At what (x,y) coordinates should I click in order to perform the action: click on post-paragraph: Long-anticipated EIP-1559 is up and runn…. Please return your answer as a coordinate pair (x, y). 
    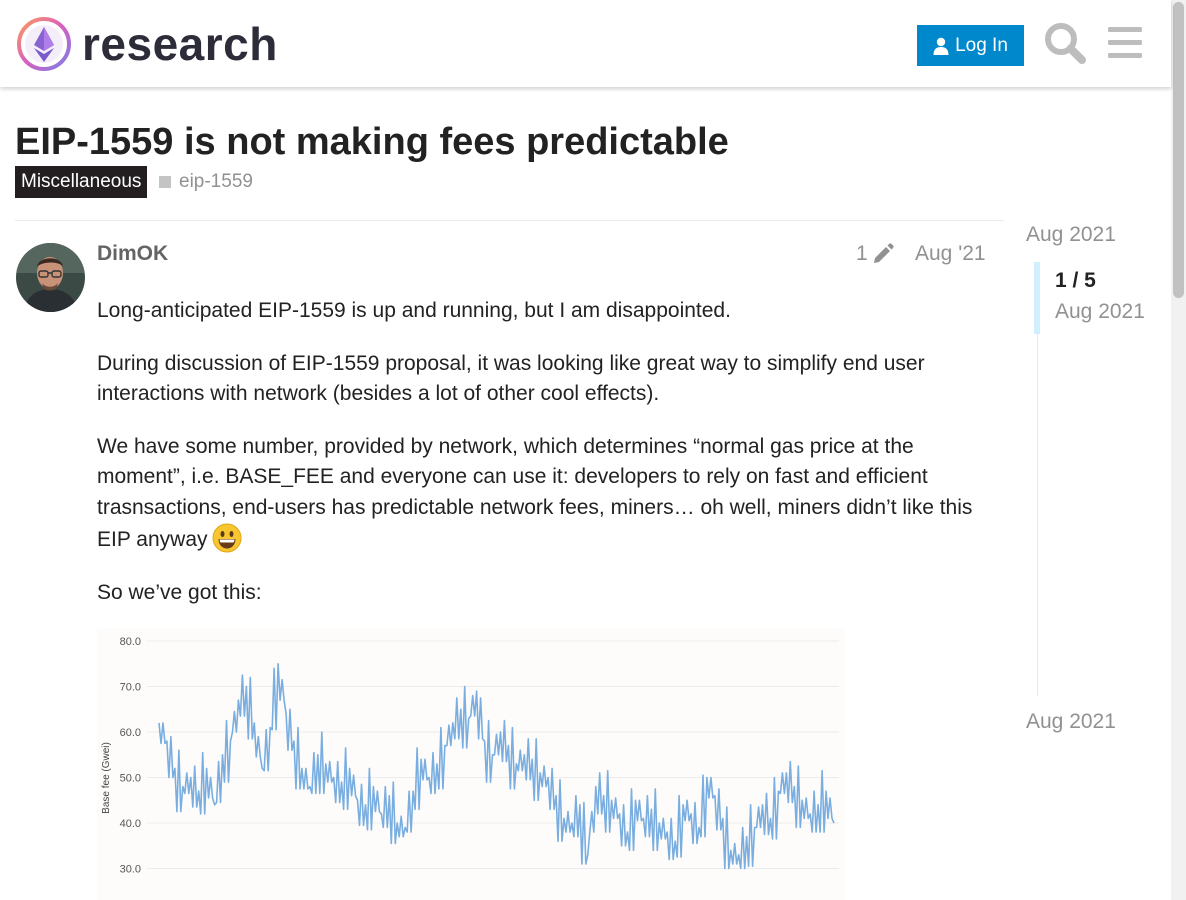
    Looking at the image, I should click on (414, 310).